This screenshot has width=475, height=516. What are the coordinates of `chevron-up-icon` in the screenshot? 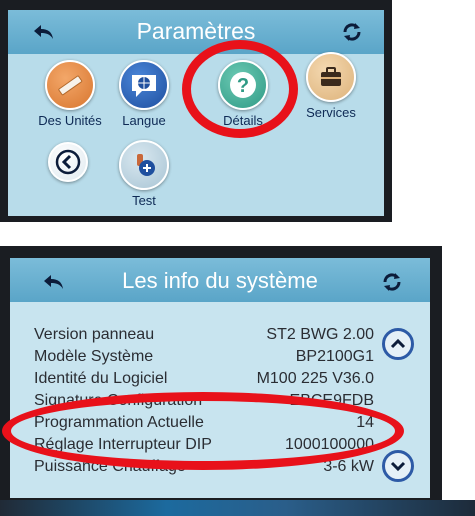 It's located at (398, 343).